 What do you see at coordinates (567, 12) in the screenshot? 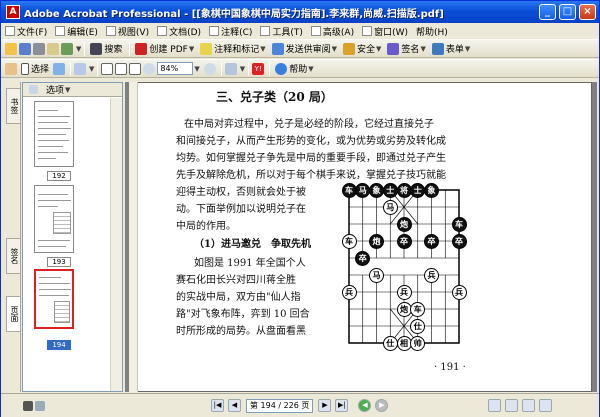
I see `maximize-button: □` at bounding box center [567, 12].